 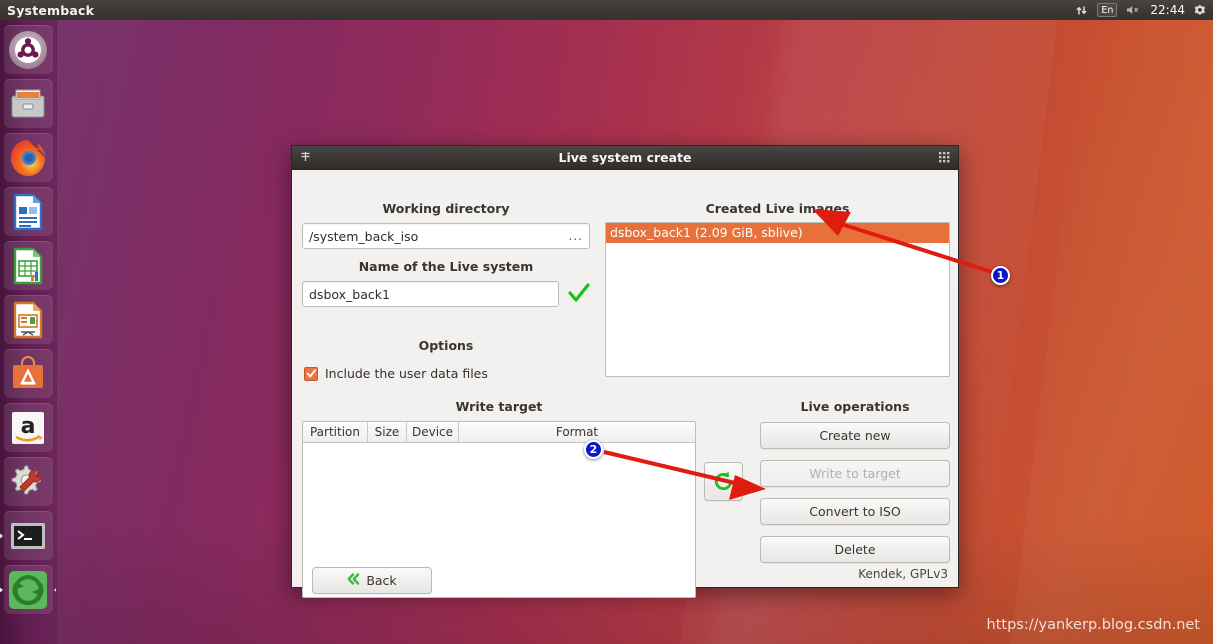 I want to click on calc-spreadsheet-icon, so click(x=28, y=265).